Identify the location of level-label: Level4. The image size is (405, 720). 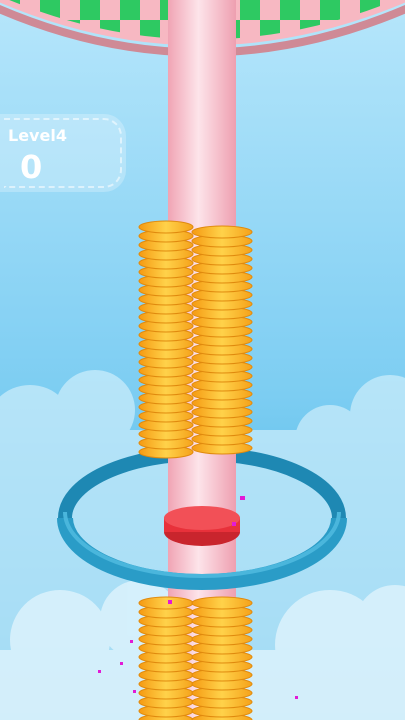
(37, 135).